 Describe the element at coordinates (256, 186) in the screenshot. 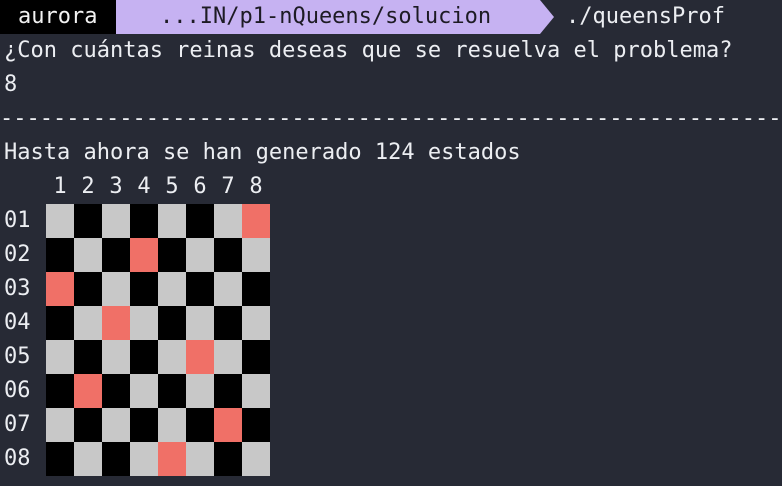

I see `column-header: 8` at that location.